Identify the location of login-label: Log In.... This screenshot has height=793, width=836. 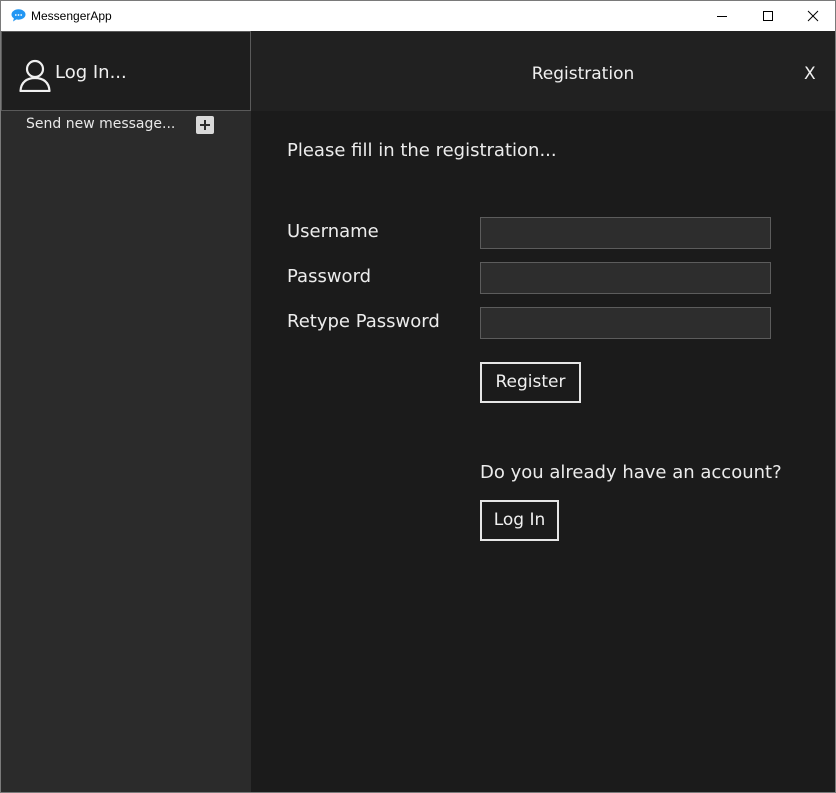
(91, 73).